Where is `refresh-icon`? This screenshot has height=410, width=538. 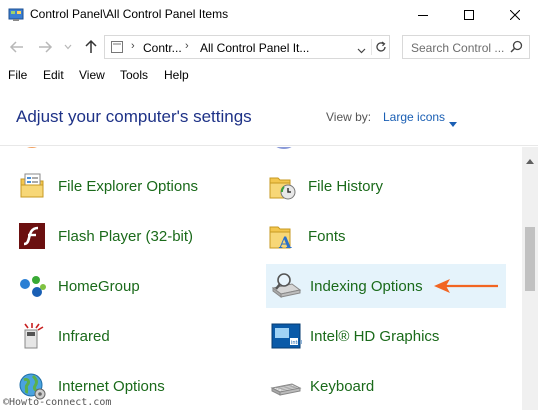 refresh-icon is located at coordinates (380, 46).